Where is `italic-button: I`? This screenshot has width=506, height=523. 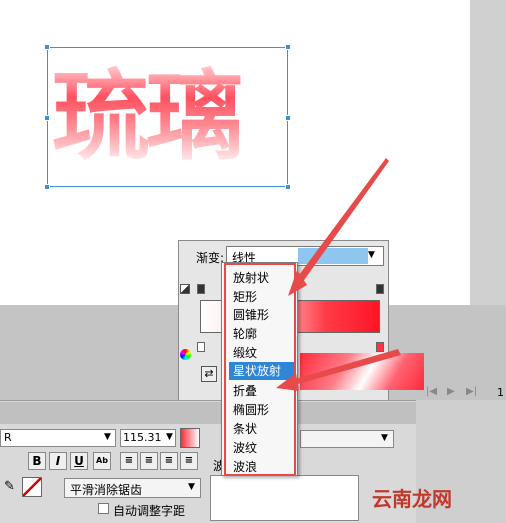
italic-button: I is located at coordinates (58, 461).